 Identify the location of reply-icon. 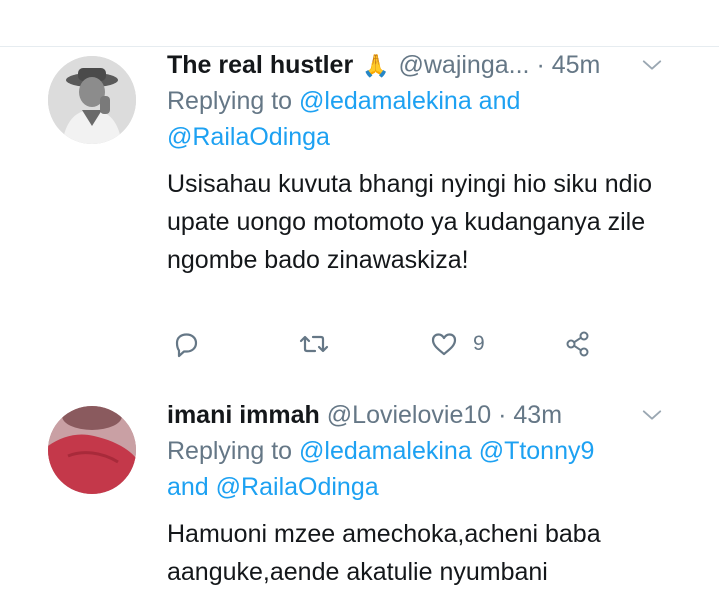
(186, 345).